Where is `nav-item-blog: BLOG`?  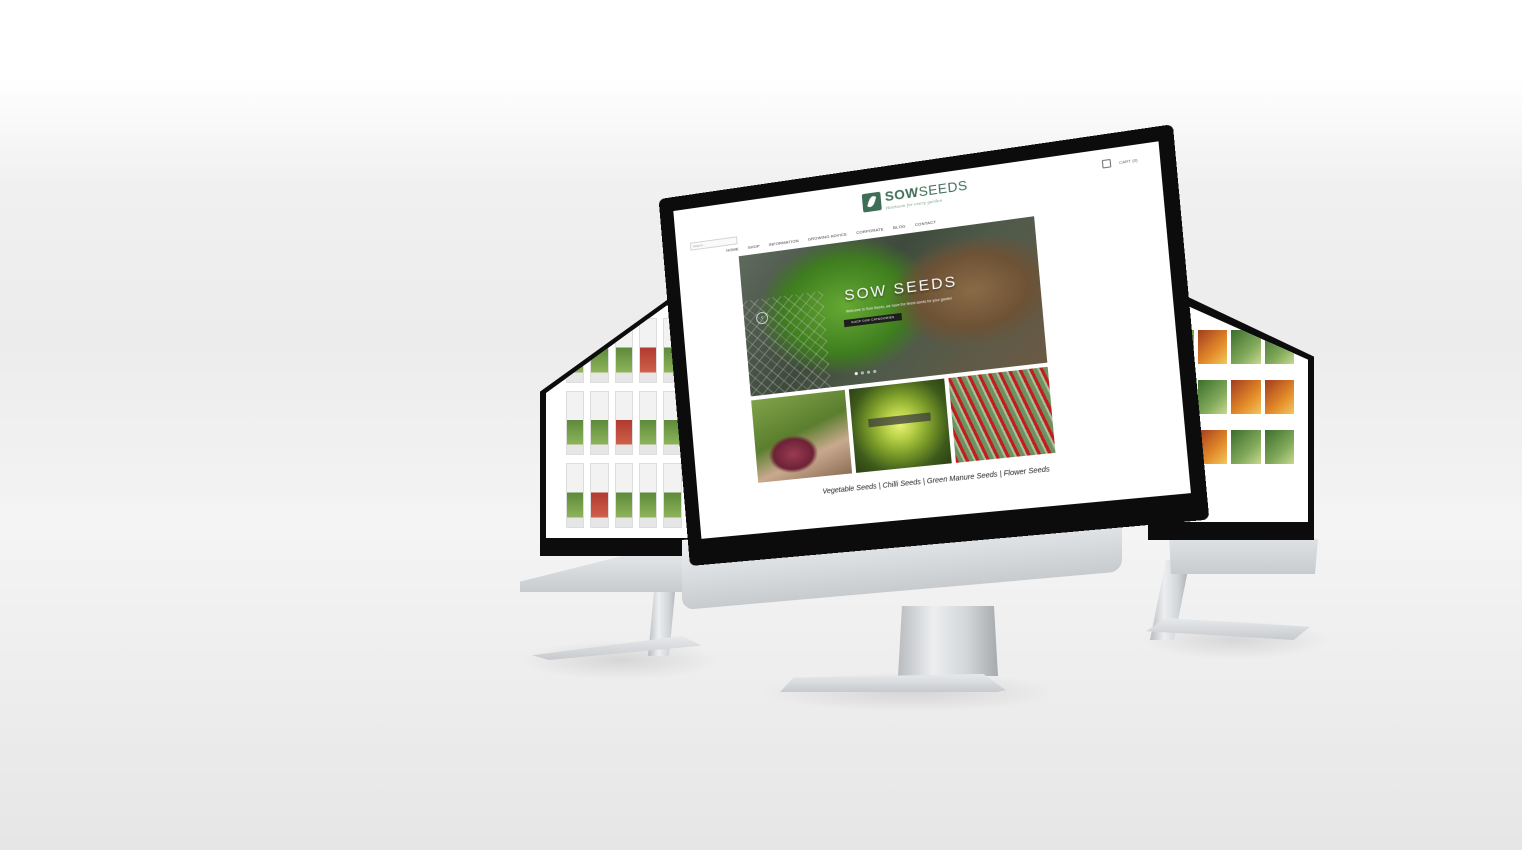
nav-item-blog: BLOG is located at coordinates (899, 226).